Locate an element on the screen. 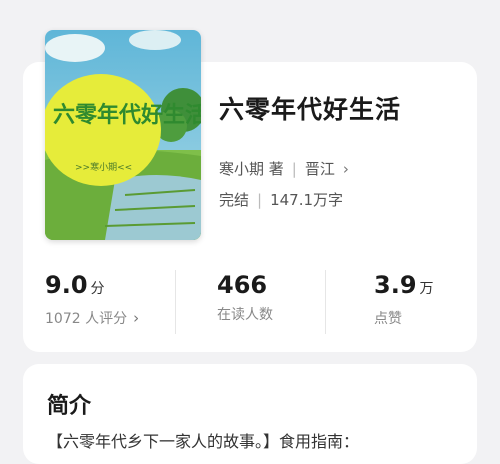  status-text: 完结 is located at coordinates (234, 200).